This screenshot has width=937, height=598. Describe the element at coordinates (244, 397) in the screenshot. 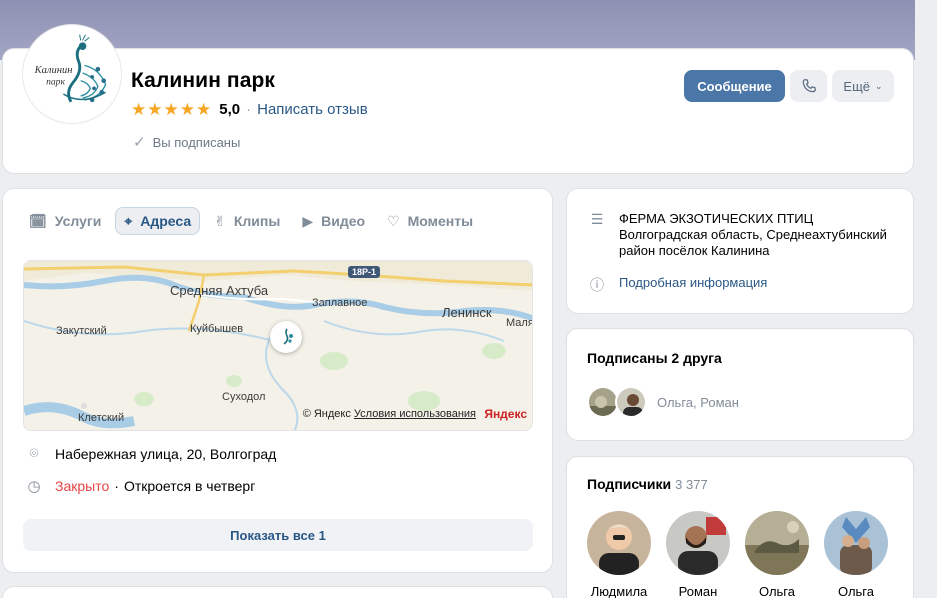

I see `map-label: Суходол` at that location.